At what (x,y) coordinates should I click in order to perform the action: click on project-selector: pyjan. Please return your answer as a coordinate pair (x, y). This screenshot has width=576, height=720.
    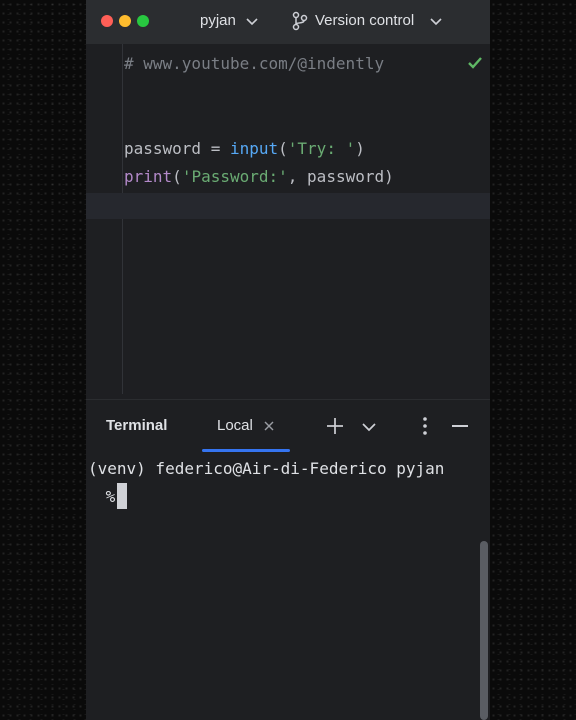
    Looking at the image, I should click on (218, 20).